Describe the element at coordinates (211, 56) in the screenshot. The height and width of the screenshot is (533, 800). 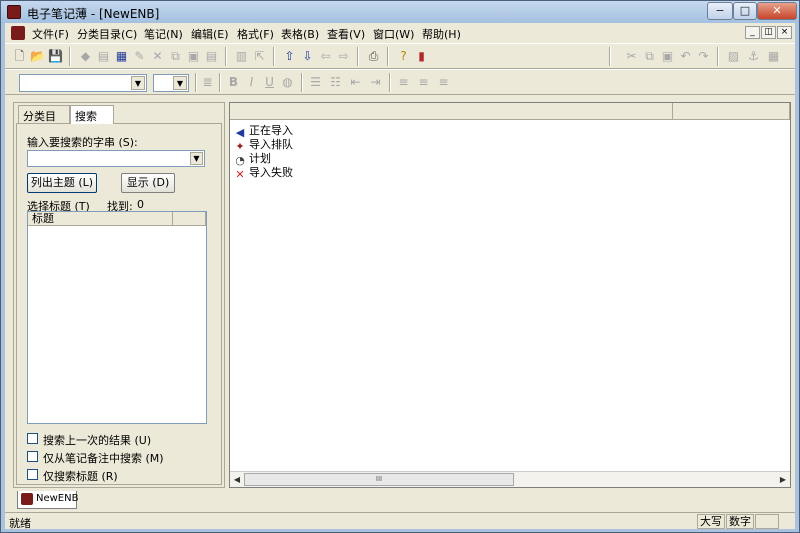
I see `list-icon: ▤` at that location.